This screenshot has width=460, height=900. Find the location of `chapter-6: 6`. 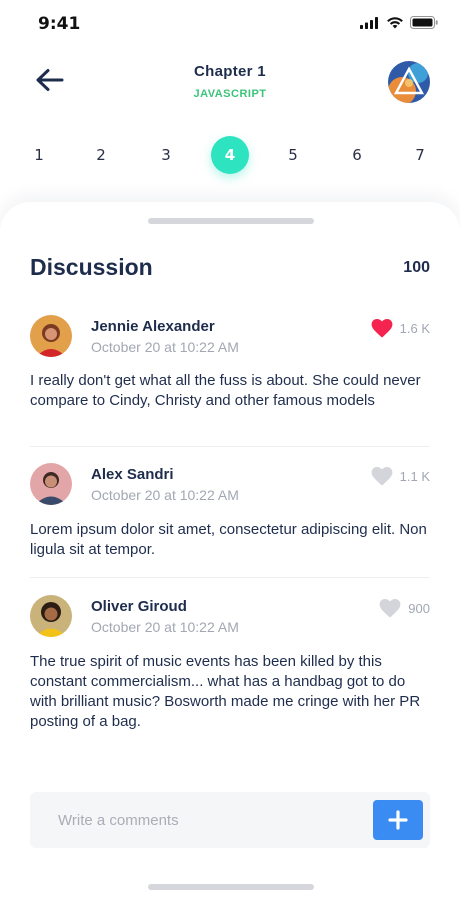

chapter-6: 6 is located at coordinates (357, 155).